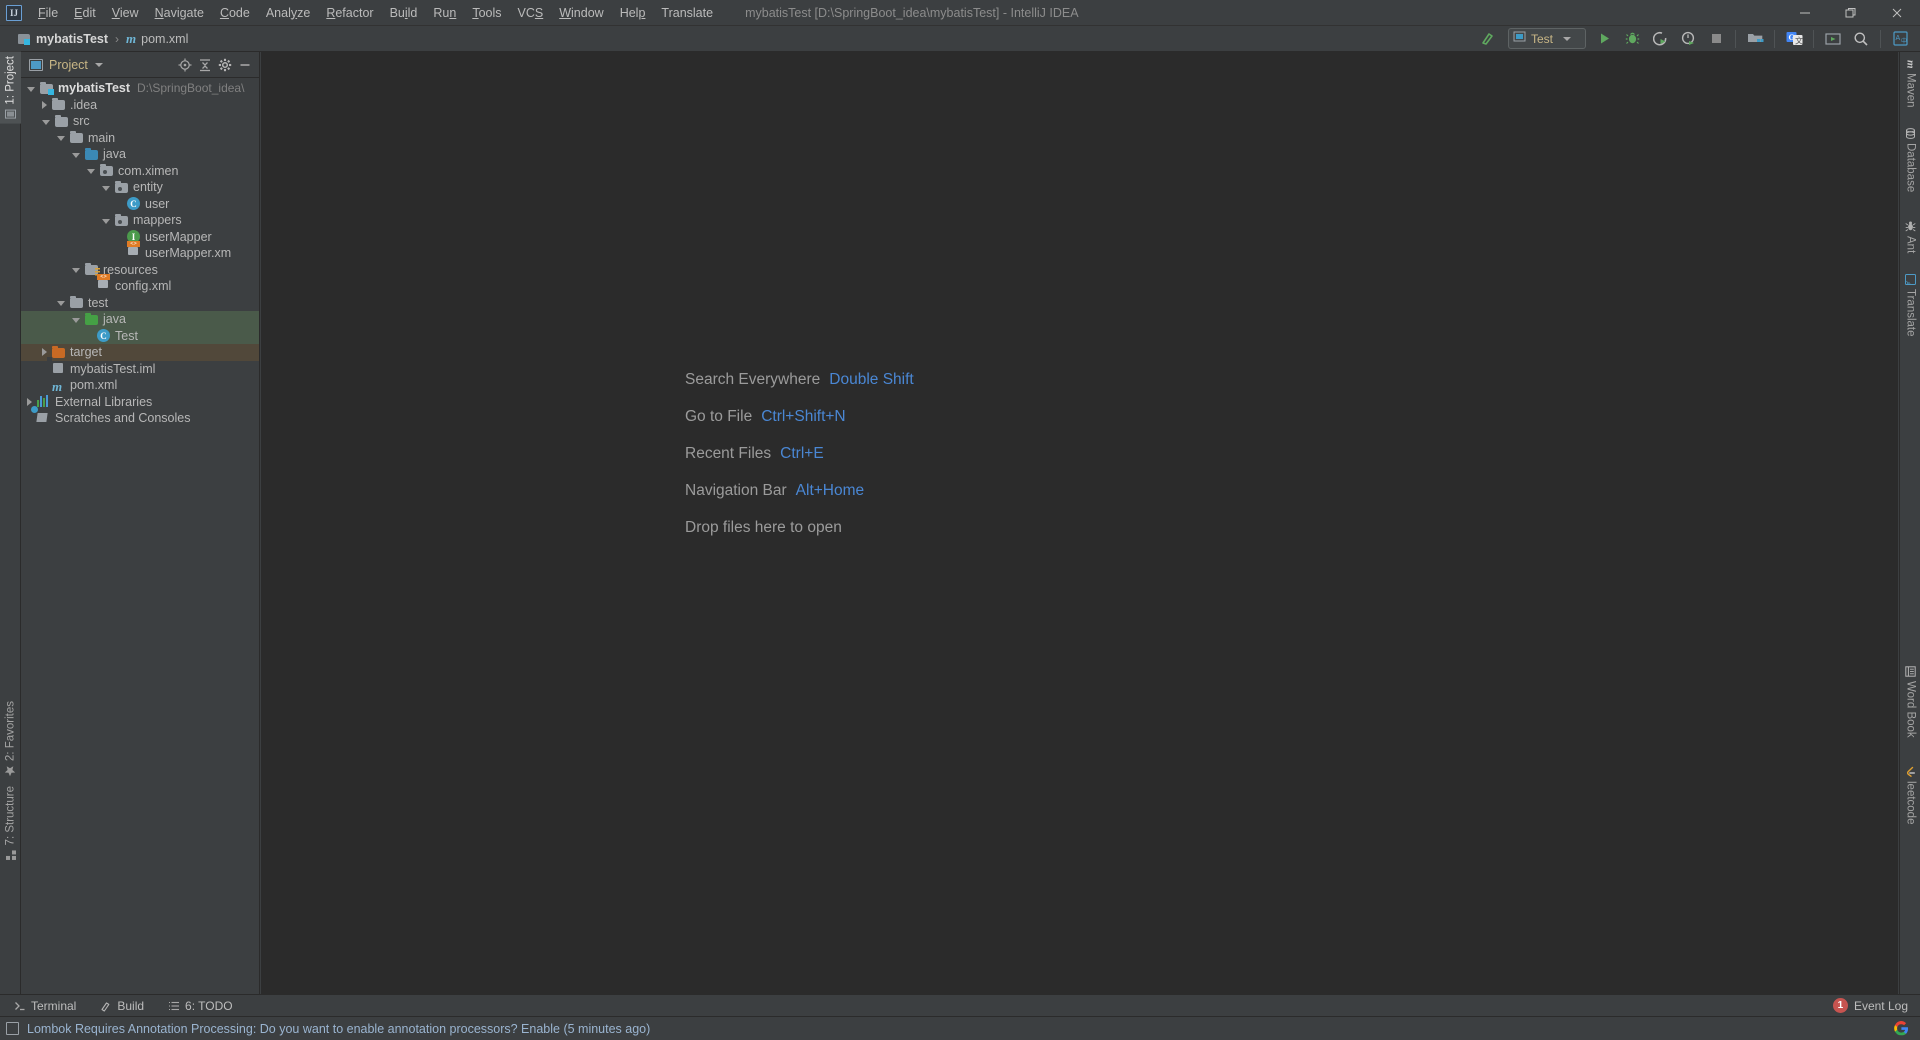 This screenshot has width=1920, height=1040. I want to click on editor-tip-shortcut: Ctrl+E, so click(802, 454).